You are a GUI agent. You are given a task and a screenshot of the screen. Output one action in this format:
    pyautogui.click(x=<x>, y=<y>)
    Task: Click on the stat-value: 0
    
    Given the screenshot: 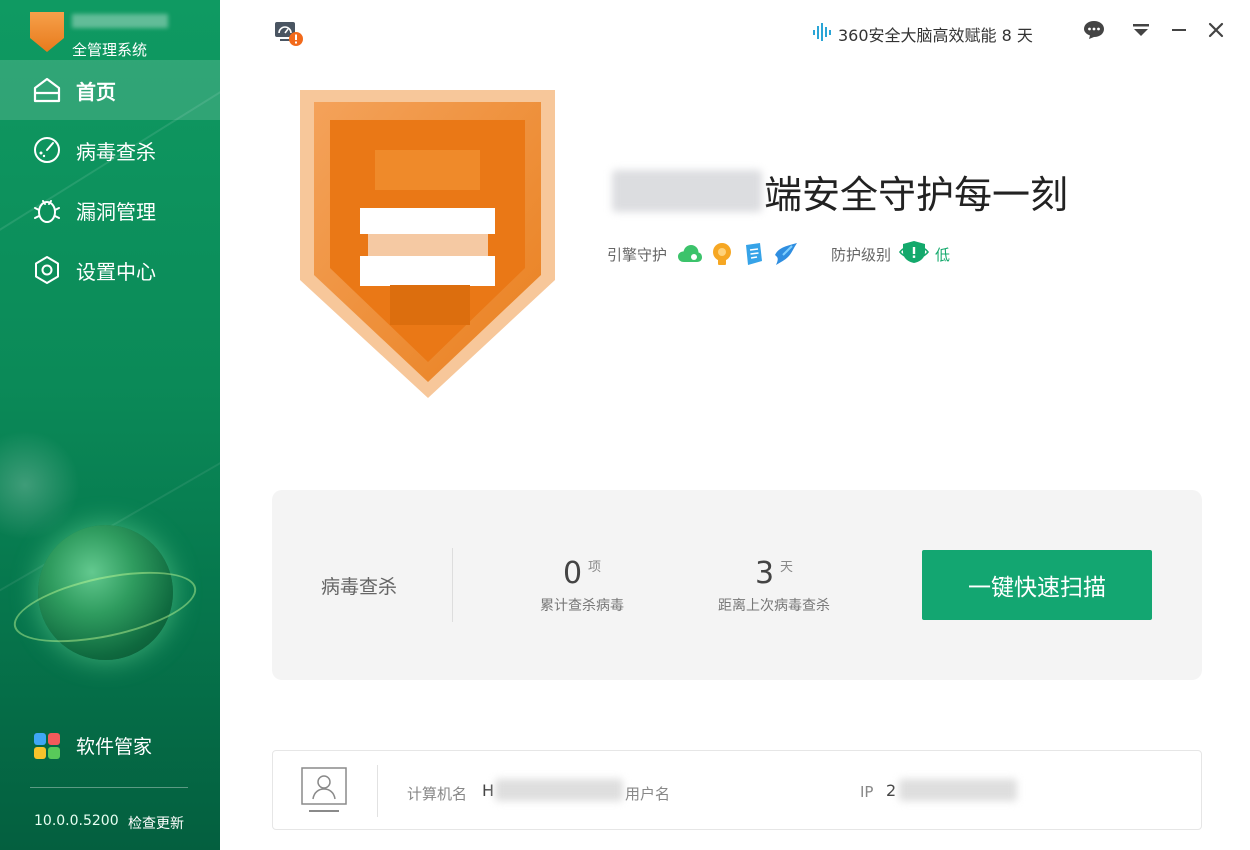 What is the action you would take?
    pyautogui.click(x=572, y=573)
    